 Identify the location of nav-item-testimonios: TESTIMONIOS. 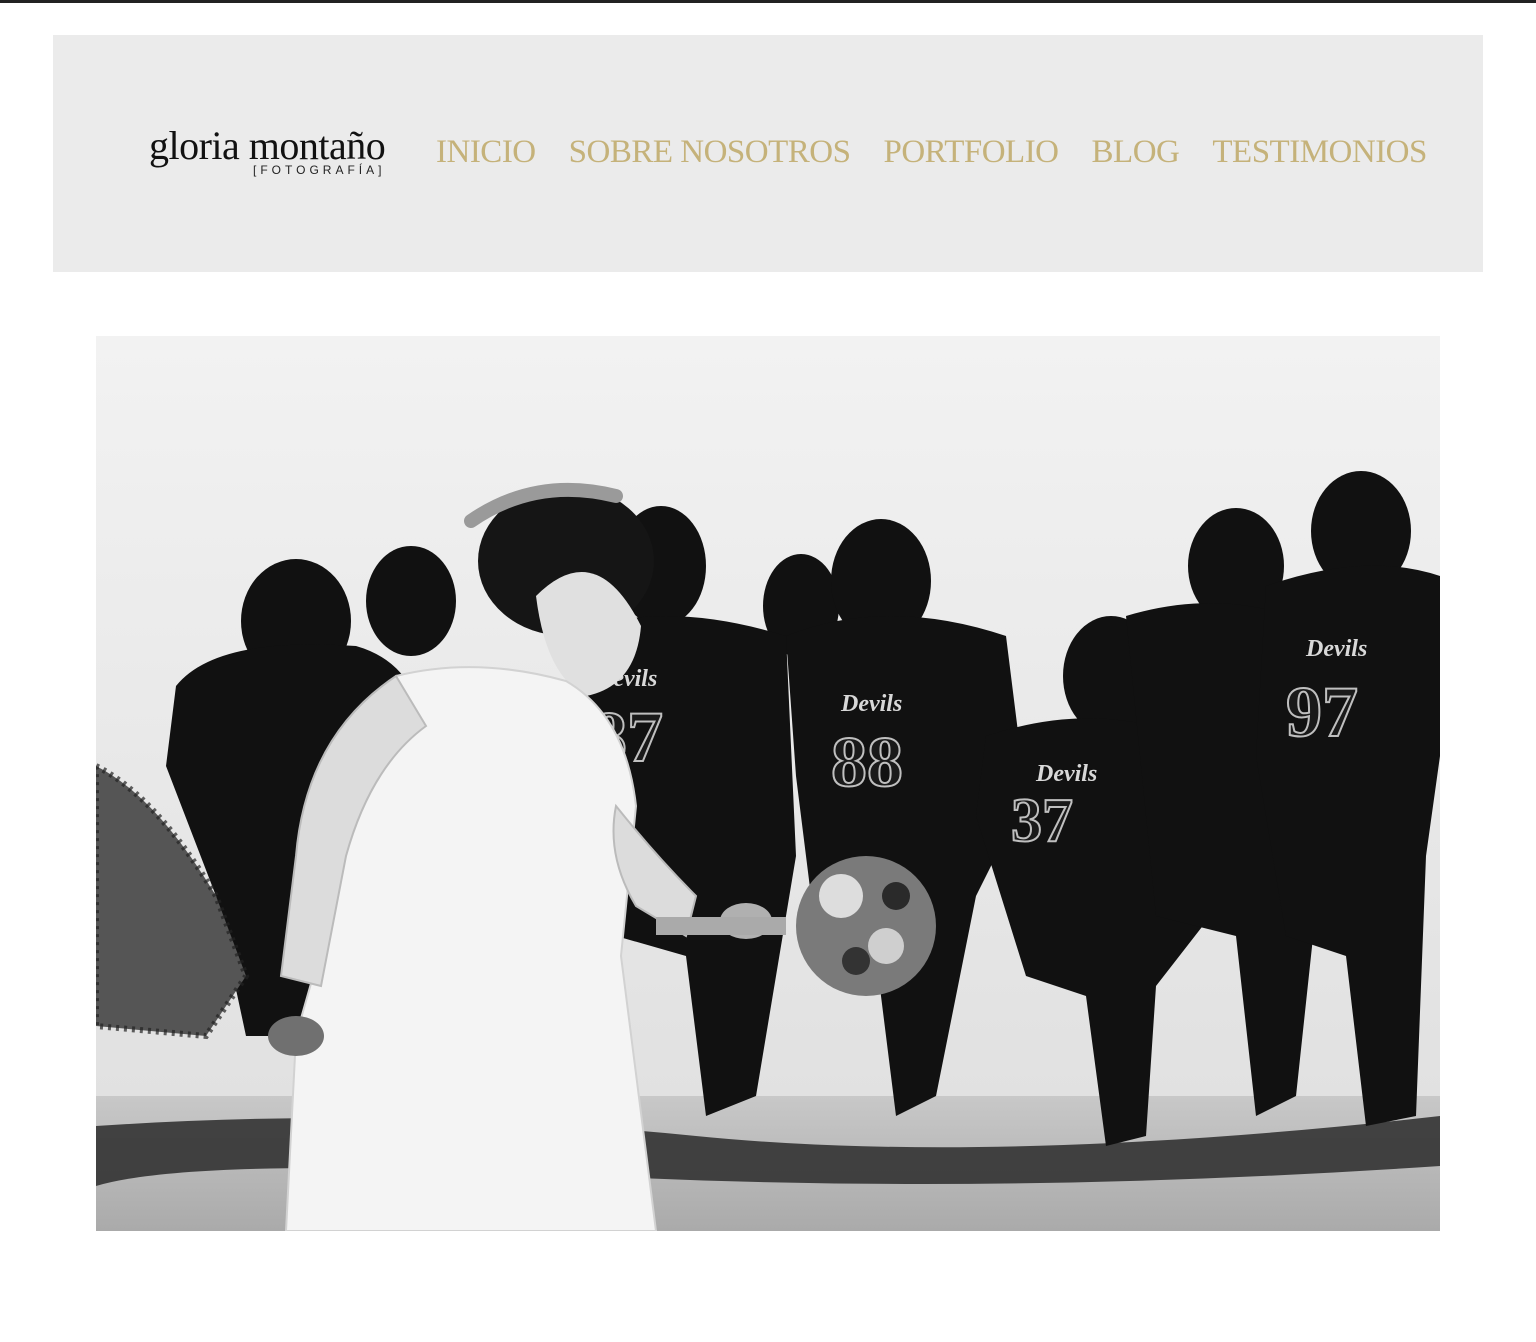
(1319, 152).